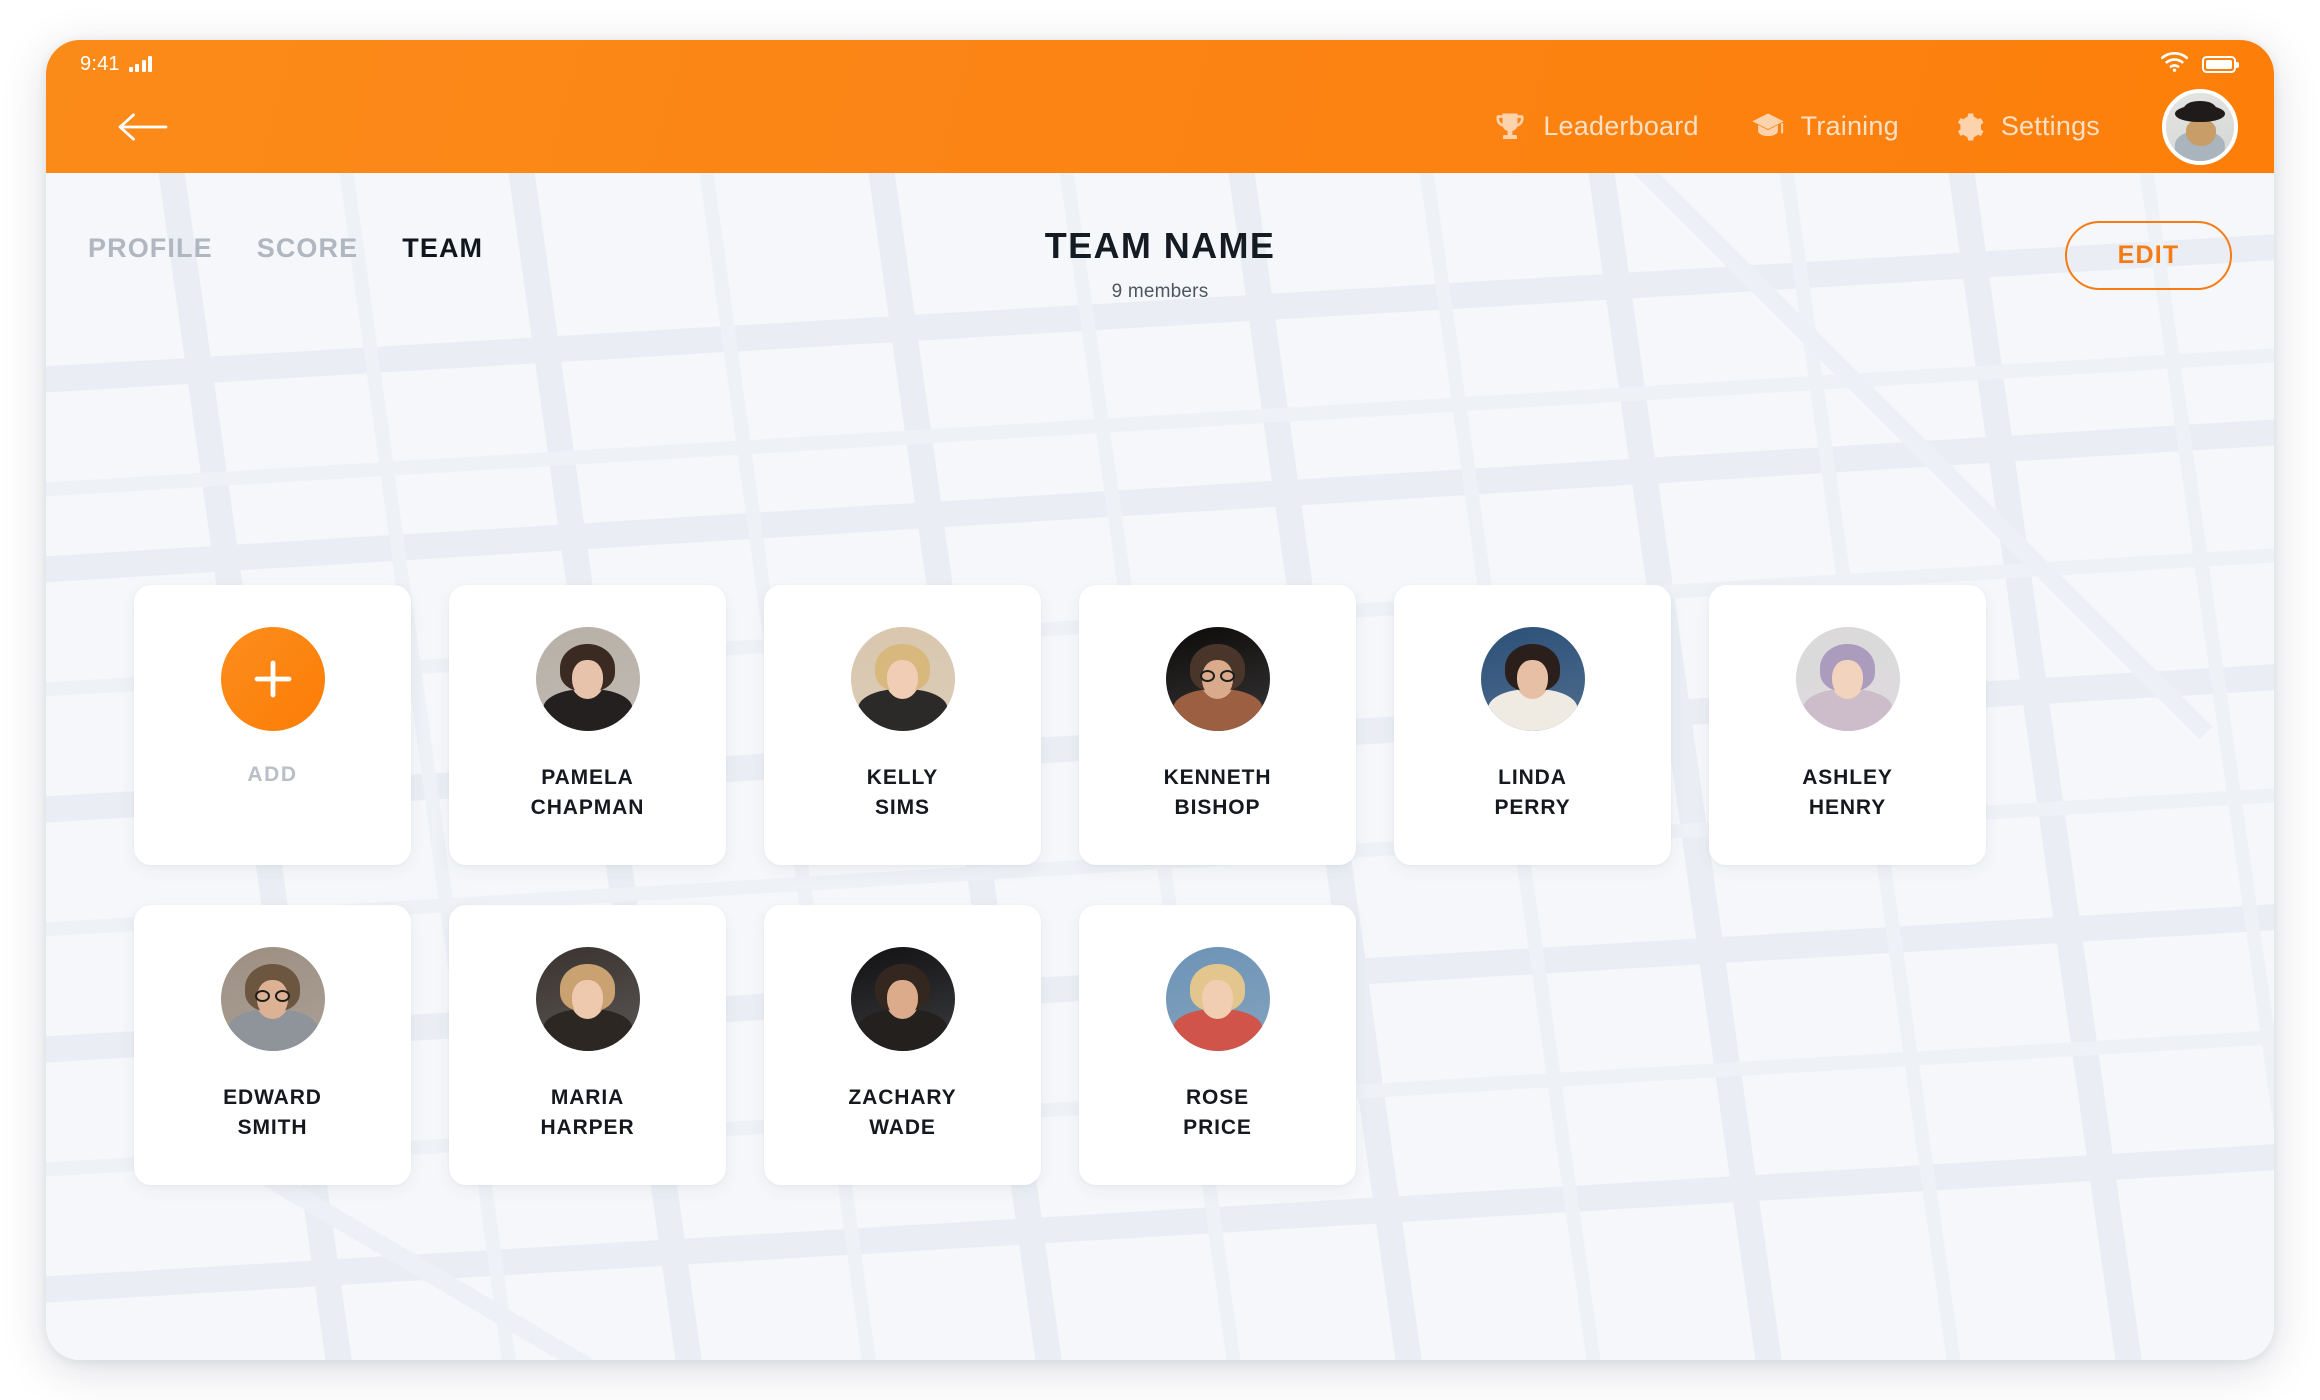 The image size is (2320, 1400). What do you see at coordinates (902, 1097) in the screenshot?
I see `member-first-name: ZACHARY` at bounding box center [902, 1097].